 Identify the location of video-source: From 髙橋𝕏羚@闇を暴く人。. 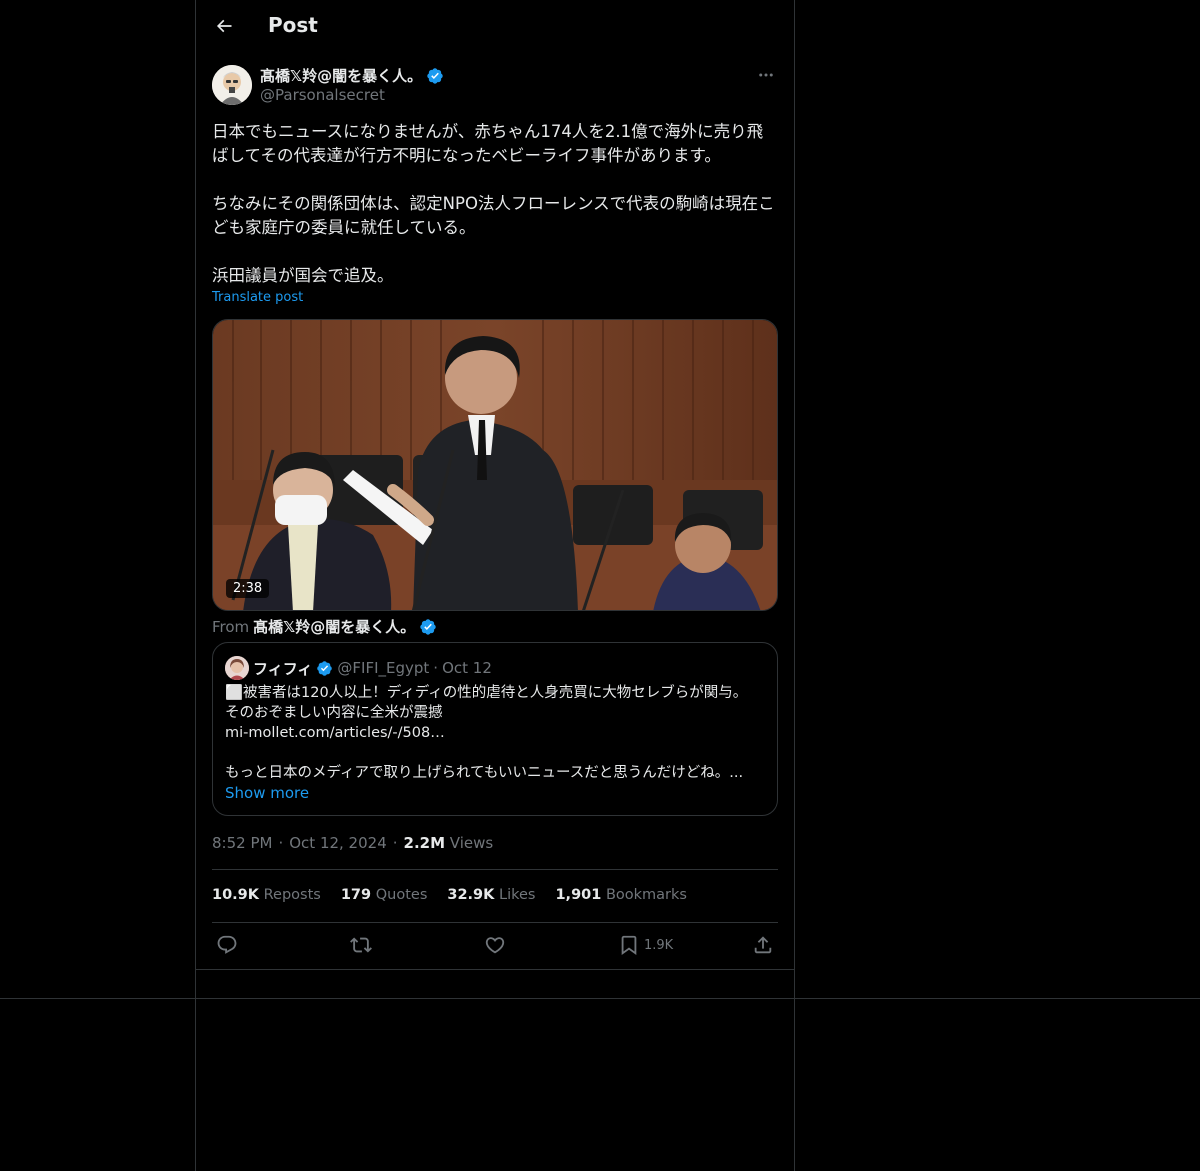
(324, 626).